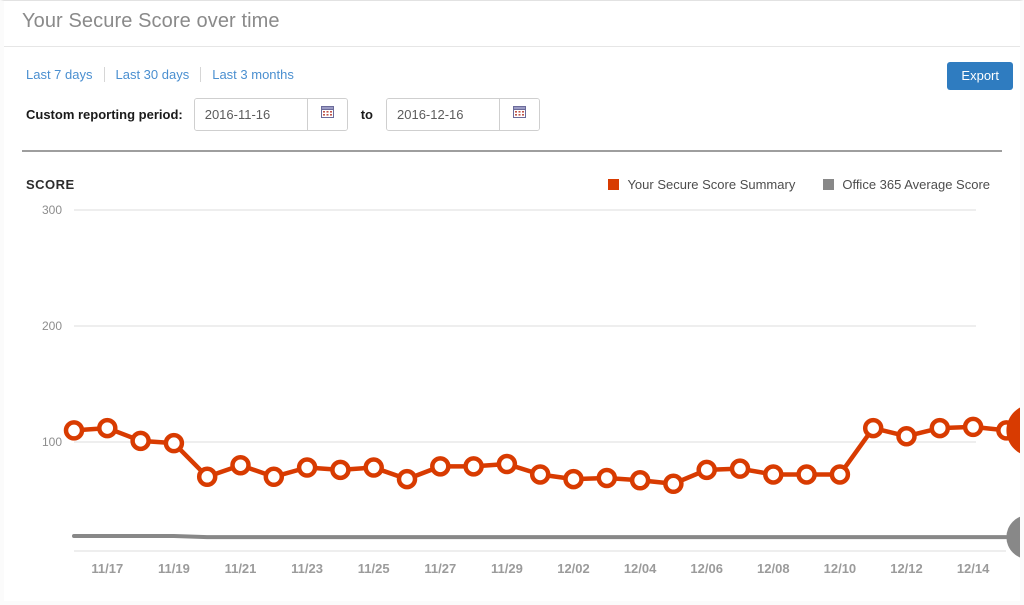 Image resolution: width=1024 pixels, height=605 pixels. I want to click on x-axis-tick-11-17: 11/17, so click(107, 568).